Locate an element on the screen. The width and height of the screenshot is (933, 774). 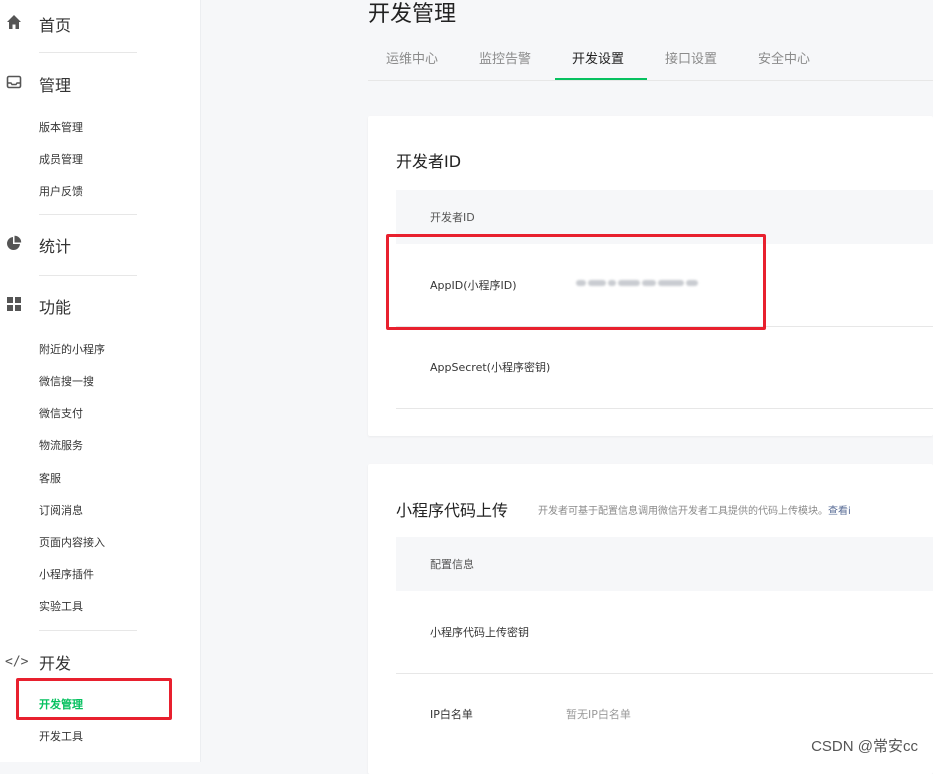
view-link: 查看i is located at coordinates (839, 511).